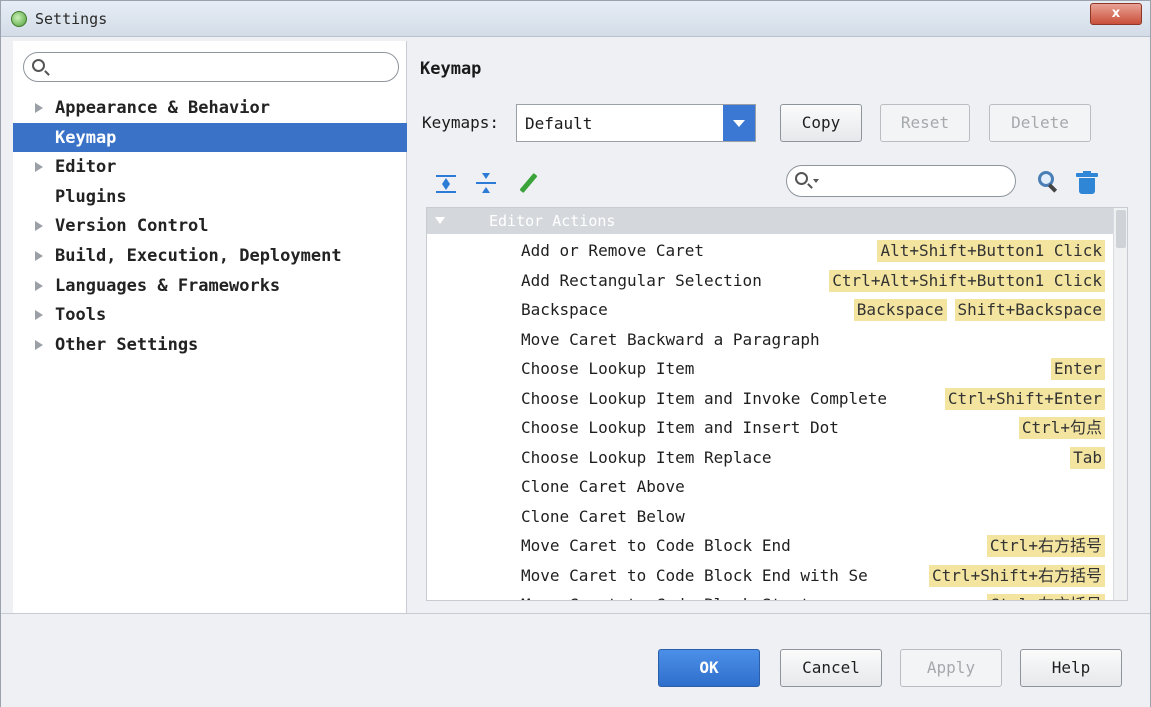 The image size is (1151, 707). I want to click on shortcut-badge: Alt+Shift+Button1 Click, so click(991, 251).